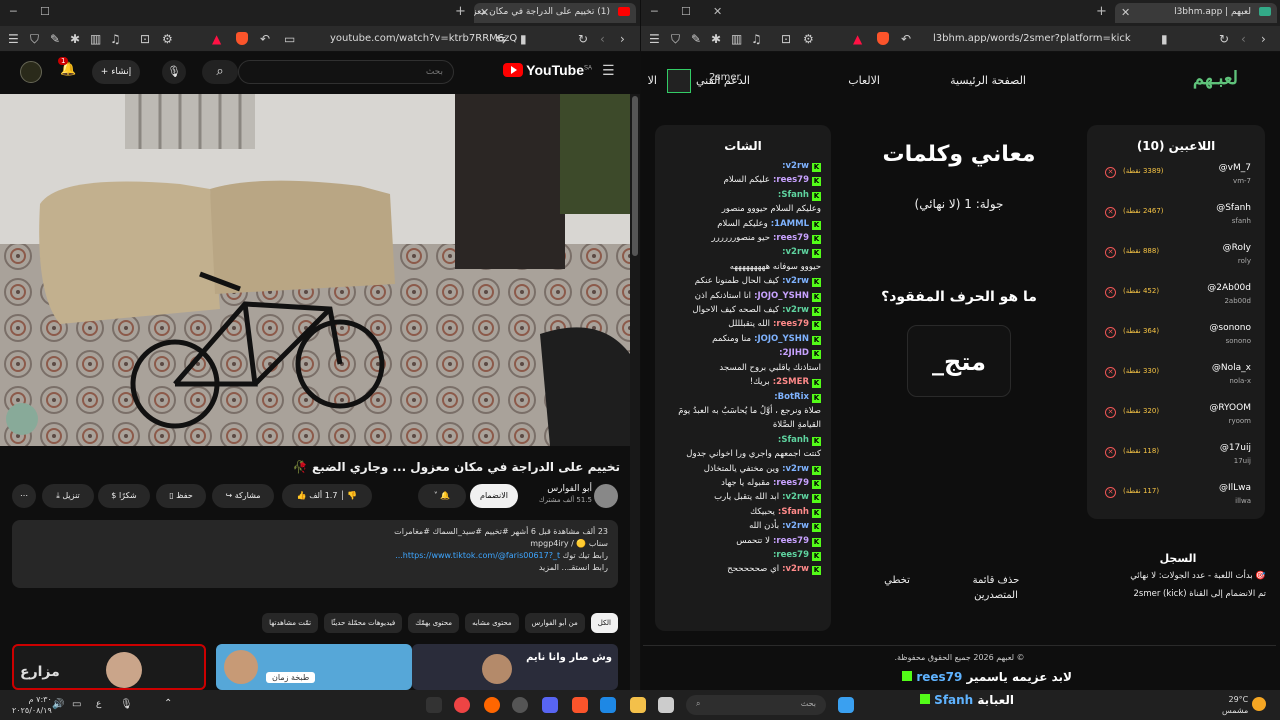 Image resolution: width=1280 pixels, height=720 pixels. Describe the element at coordinates (68, 496) in the screenshot. I see `download-button: تنزيل ⤓` at that location.